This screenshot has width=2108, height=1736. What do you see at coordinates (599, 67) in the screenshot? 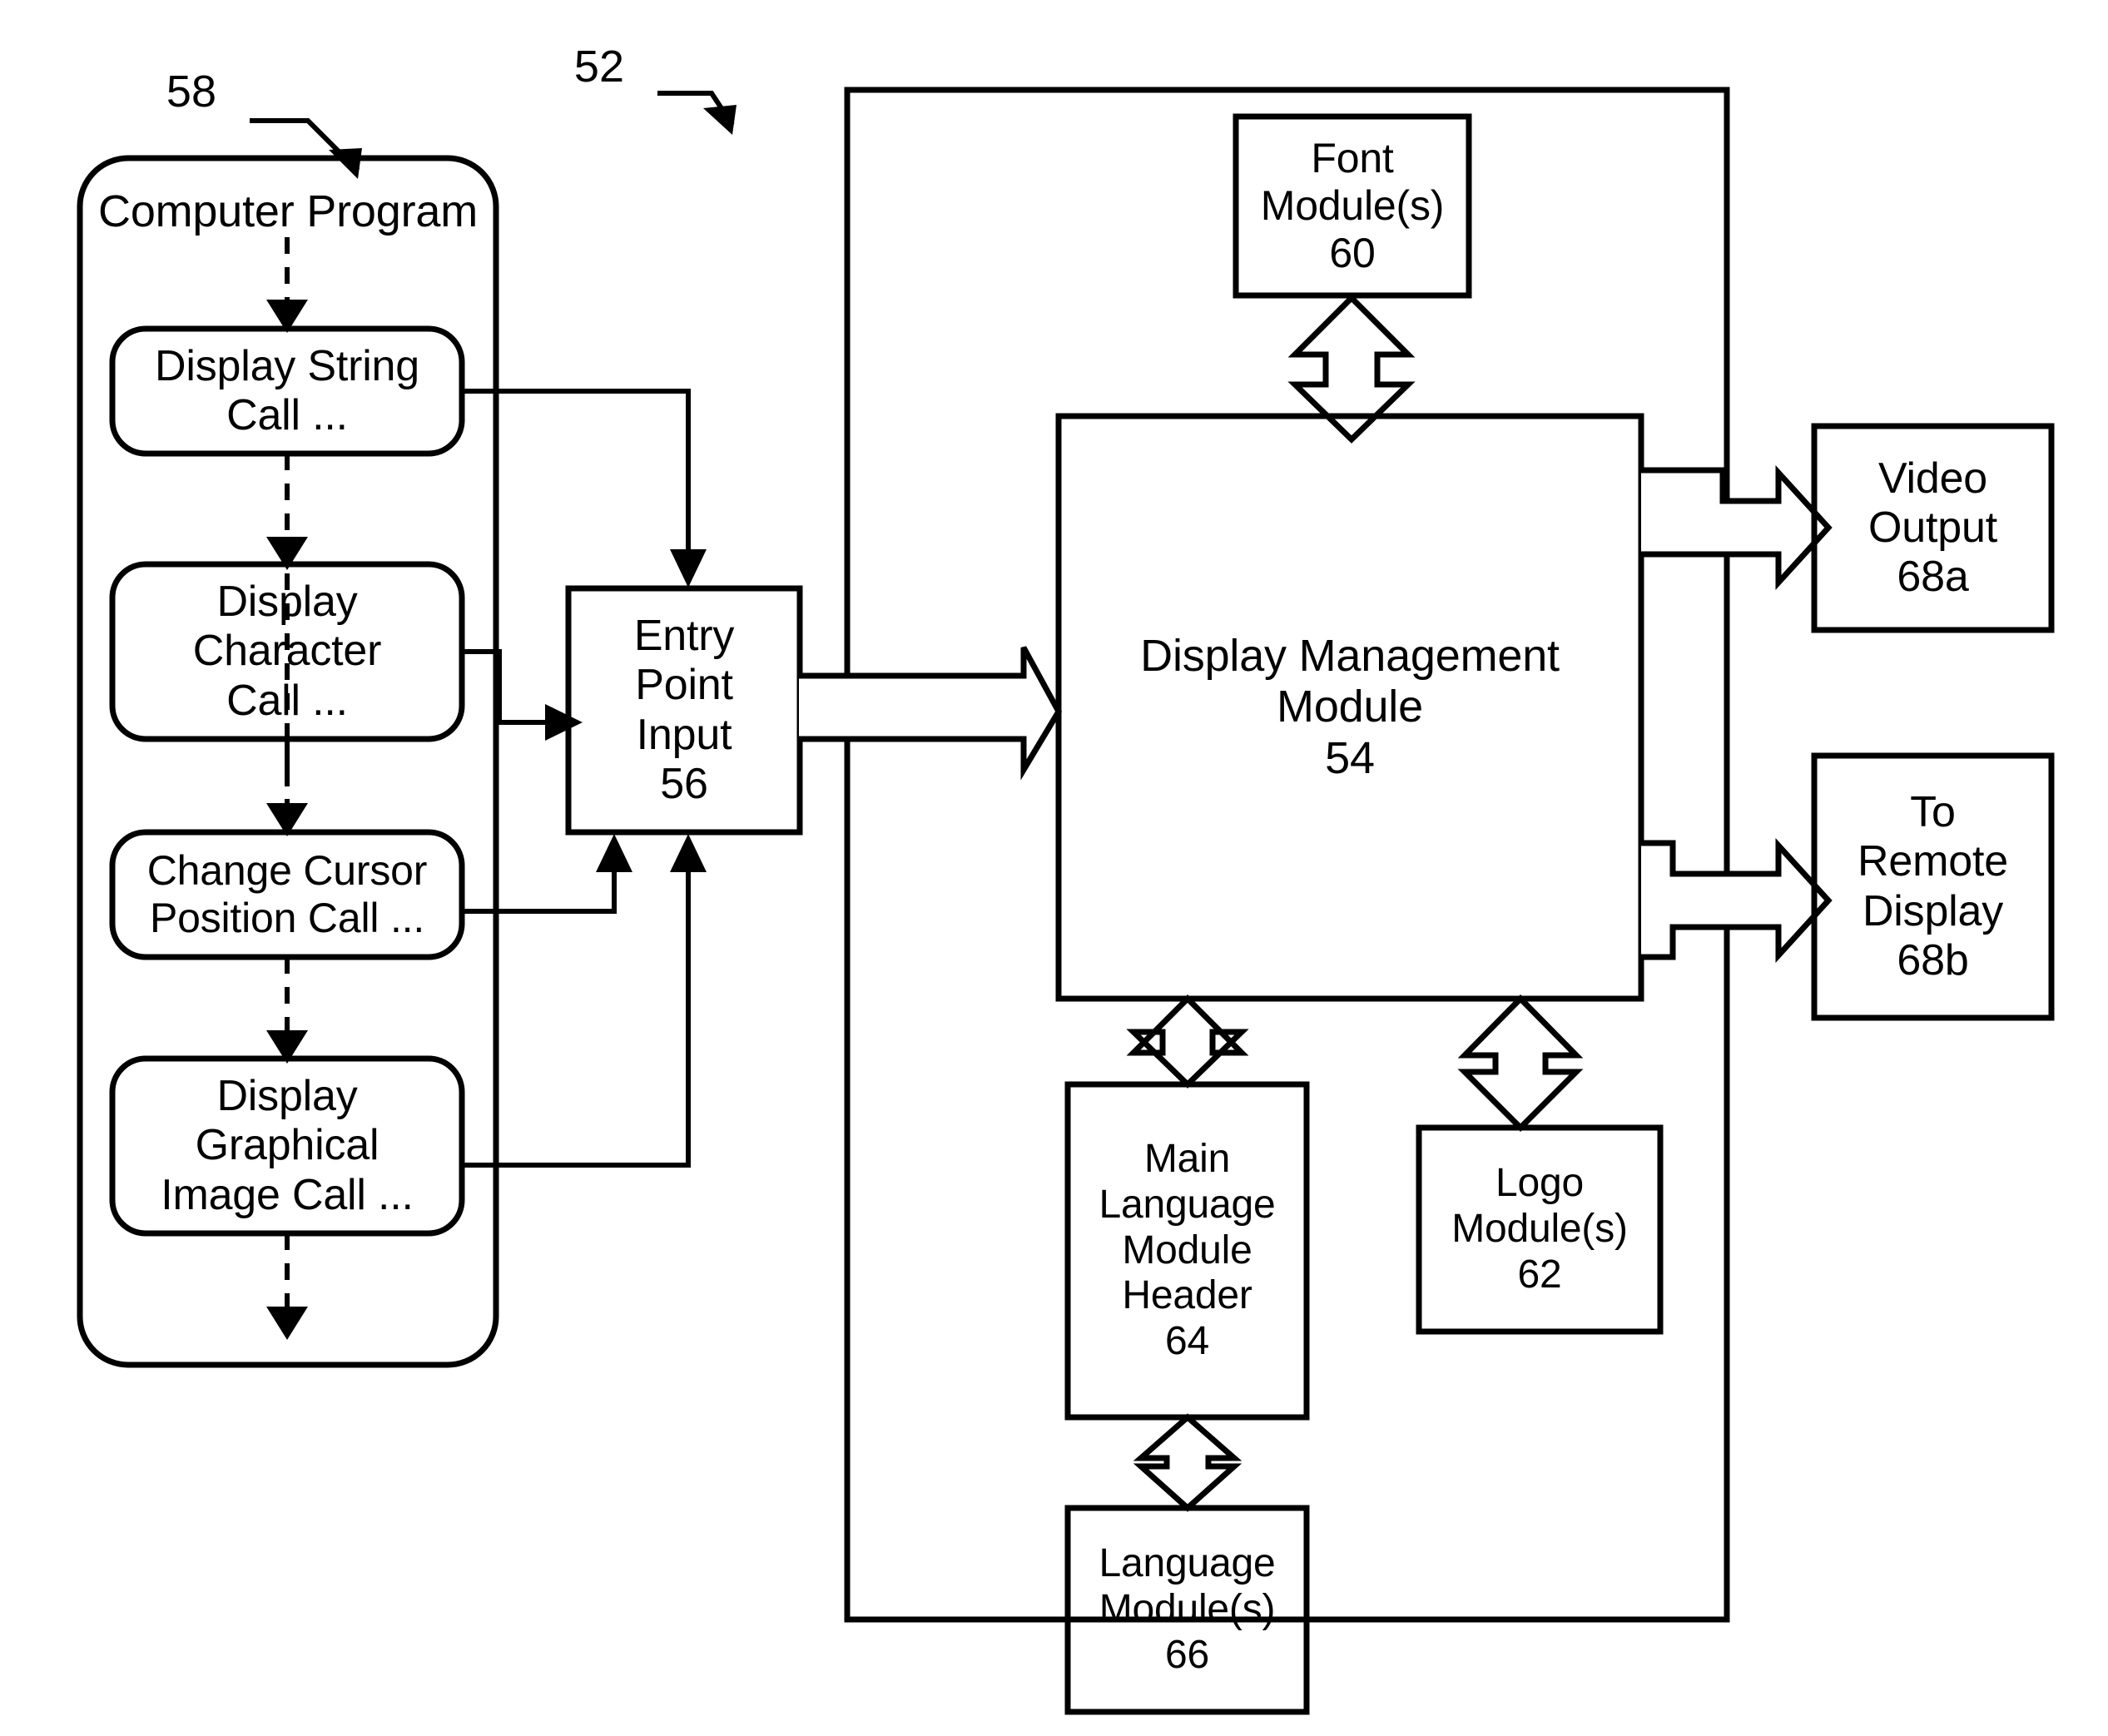
I see `reference-label-52: 52` at bounding box center [599, 67].